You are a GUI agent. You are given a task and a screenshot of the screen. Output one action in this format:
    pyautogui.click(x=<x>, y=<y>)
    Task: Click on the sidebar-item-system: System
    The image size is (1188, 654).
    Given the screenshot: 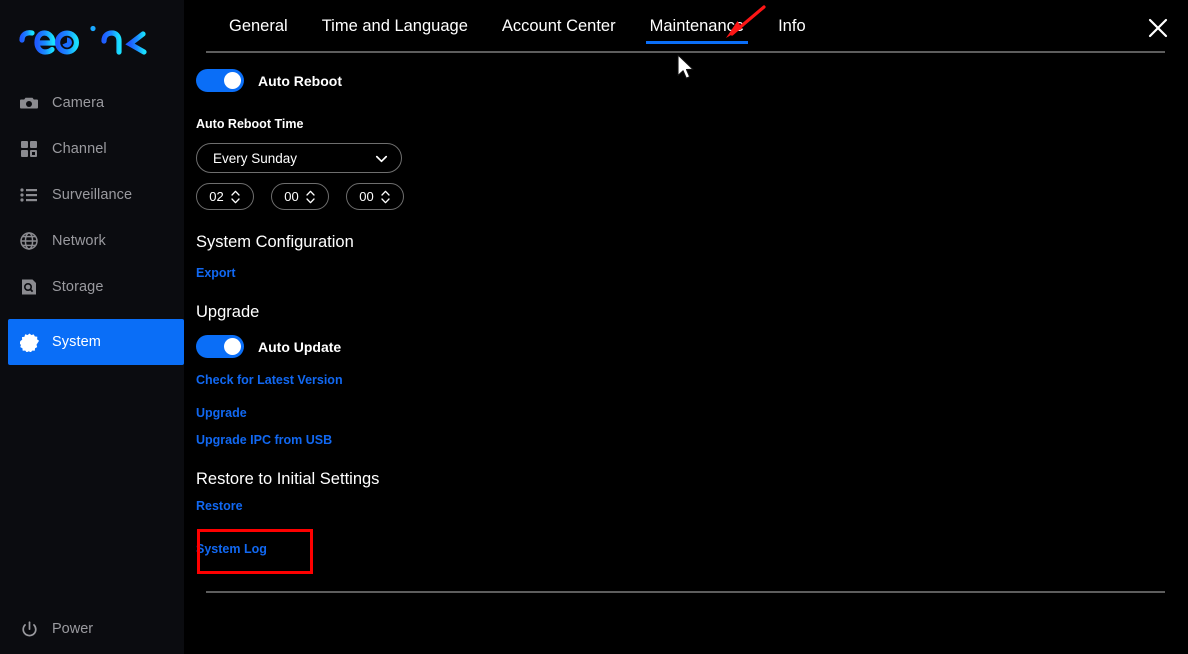 What is the action you would take?
    pyautogui.click(x=96, y=342)
    